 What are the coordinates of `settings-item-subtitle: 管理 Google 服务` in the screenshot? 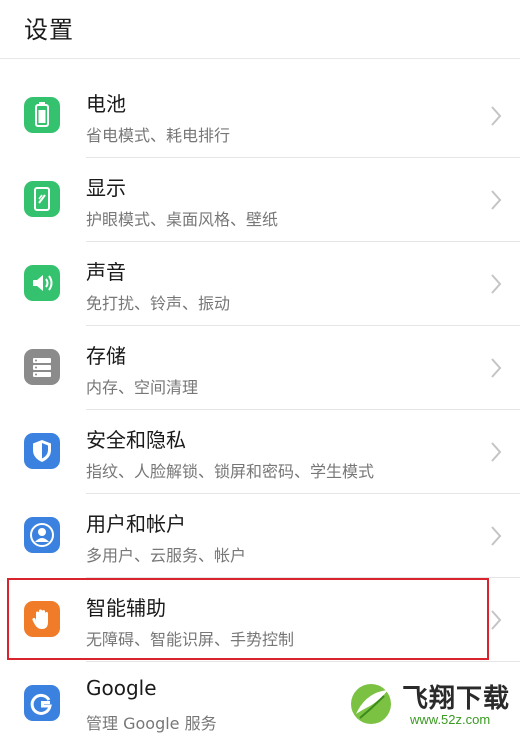 It's located at (151, 723).